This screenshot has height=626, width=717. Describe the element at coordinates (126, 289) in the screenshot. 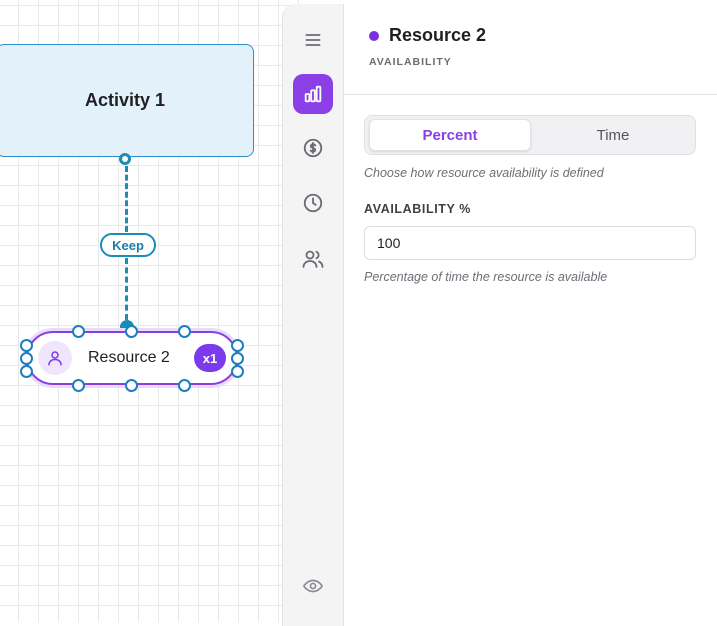

I see `link-line-lower` at that location.